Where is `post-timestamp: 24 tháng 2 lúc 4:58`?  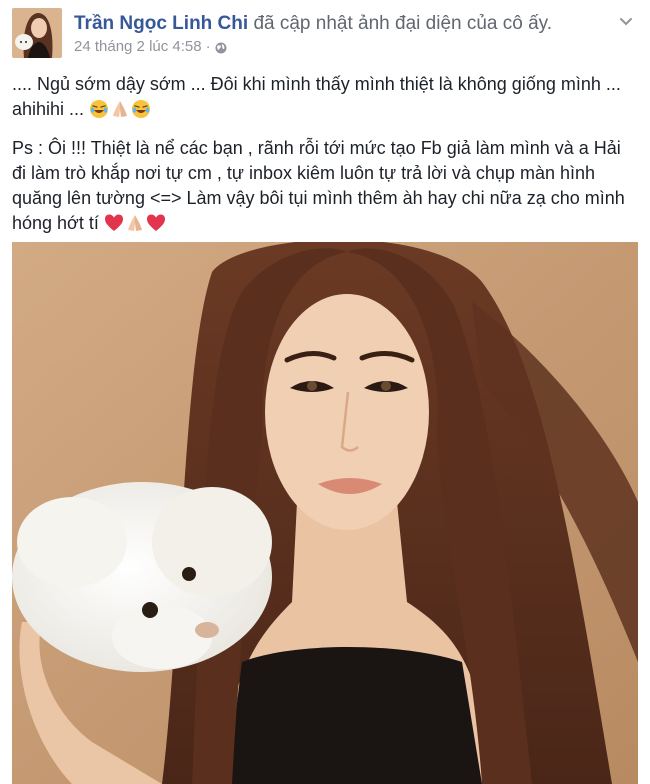
post-timestamp: 24 tháng 2 lúc 4:58 is located at coordinates (138, 47).